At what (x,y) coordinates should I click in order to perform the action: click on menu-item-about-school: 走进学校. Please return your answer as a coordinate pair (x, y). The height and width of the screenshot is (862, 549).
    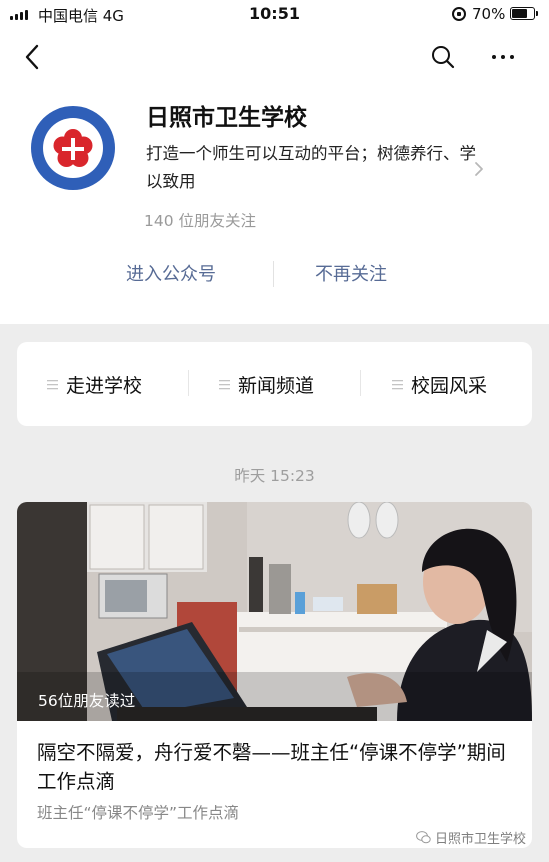
    Looking at the image, I should click on (94, 384).